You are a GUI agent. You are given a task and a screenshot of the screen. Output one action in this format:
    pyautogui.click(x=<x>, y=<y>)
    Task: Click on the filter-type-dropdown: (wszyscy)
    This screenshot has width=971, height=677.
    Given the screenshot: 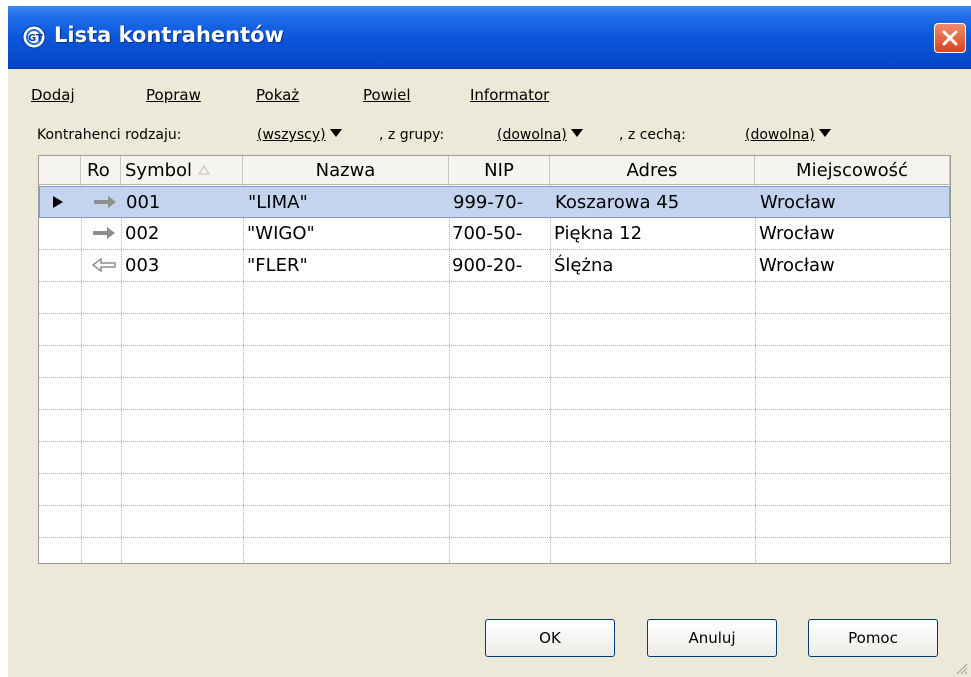 What is the action you would take?
    pyautogui.click(x=299, y=135)
    